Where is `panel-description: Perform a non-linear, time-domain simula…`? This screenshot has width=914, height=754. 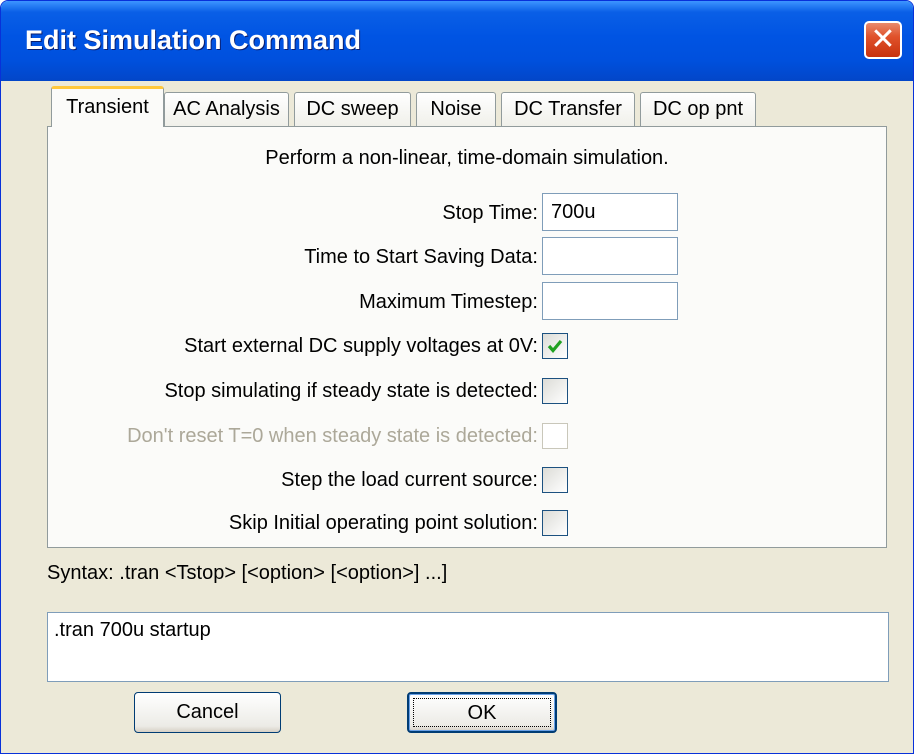
panel-description: Perform a non-linear, time-domain simula… is located at coordinates (467, 158).